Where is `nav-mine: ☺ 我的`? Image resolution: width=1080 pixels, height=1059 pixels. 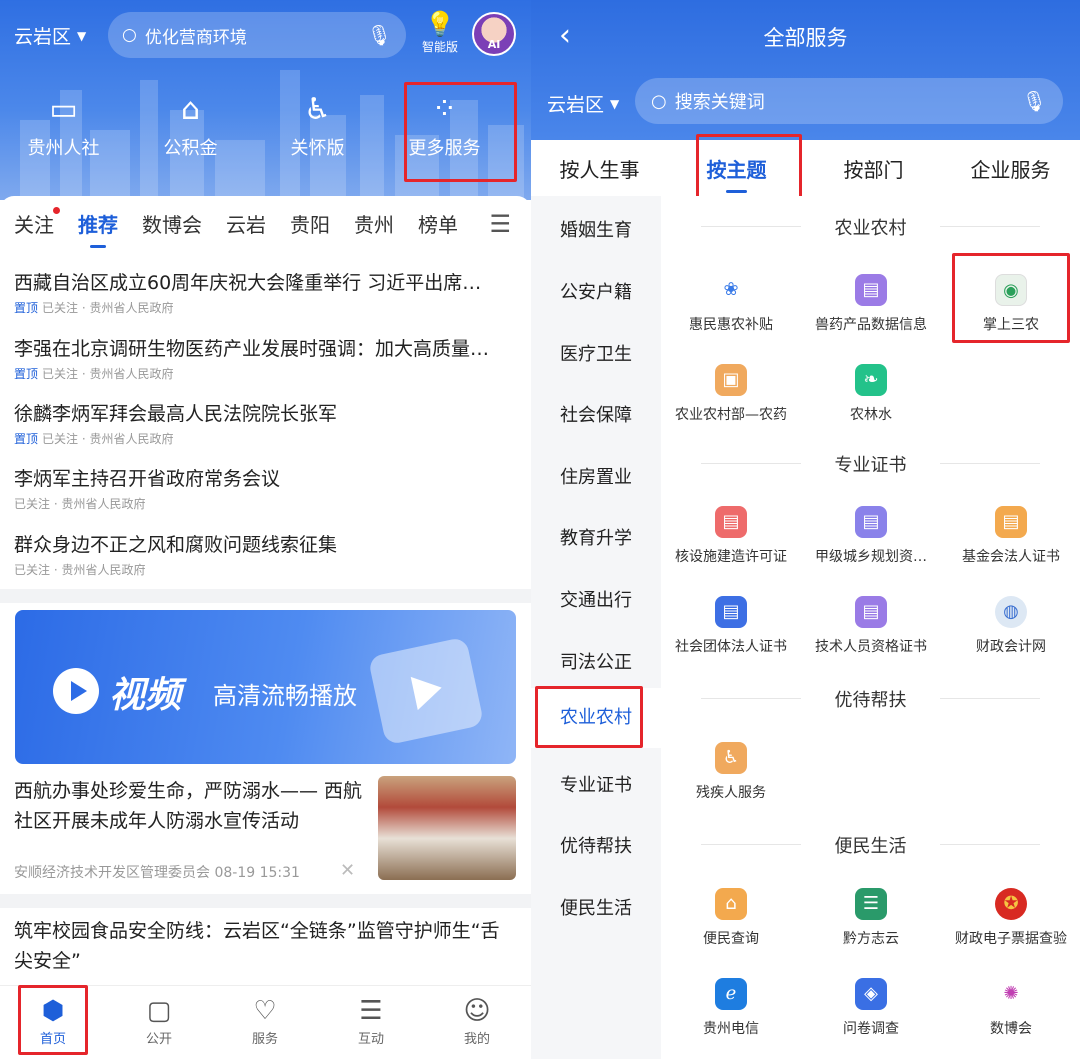 nav-mine: ☺ 我的 is located at coordinates (477, 1022).